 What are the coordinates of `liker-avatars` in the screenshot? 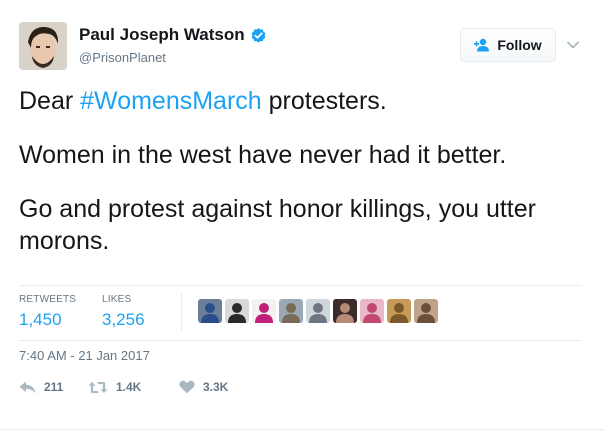 It's located at (318, 311).